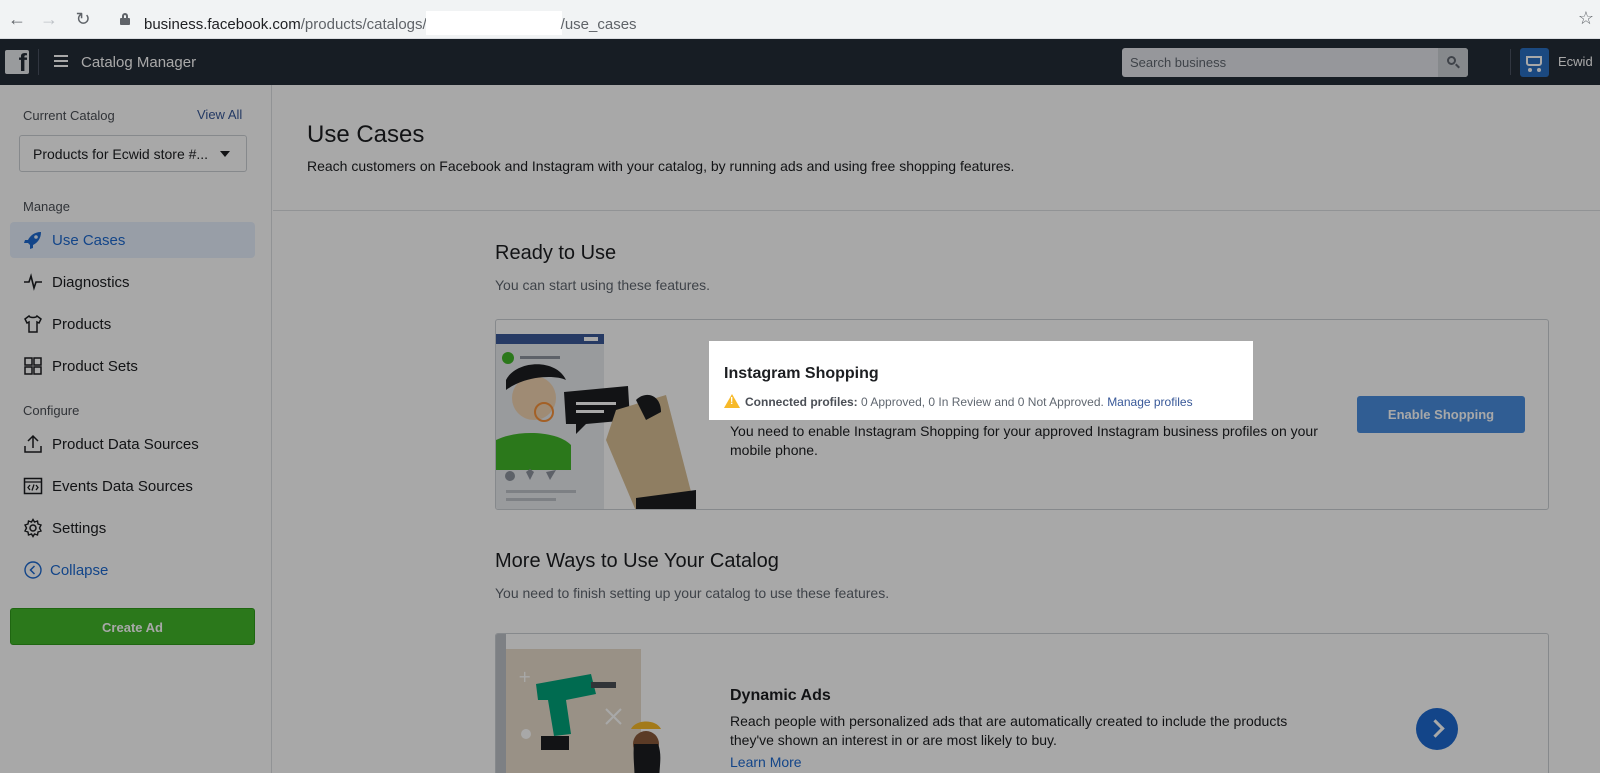  I want to click on top-navigation-bar: f Catalog Manager Ecwid, so click(800, 62).